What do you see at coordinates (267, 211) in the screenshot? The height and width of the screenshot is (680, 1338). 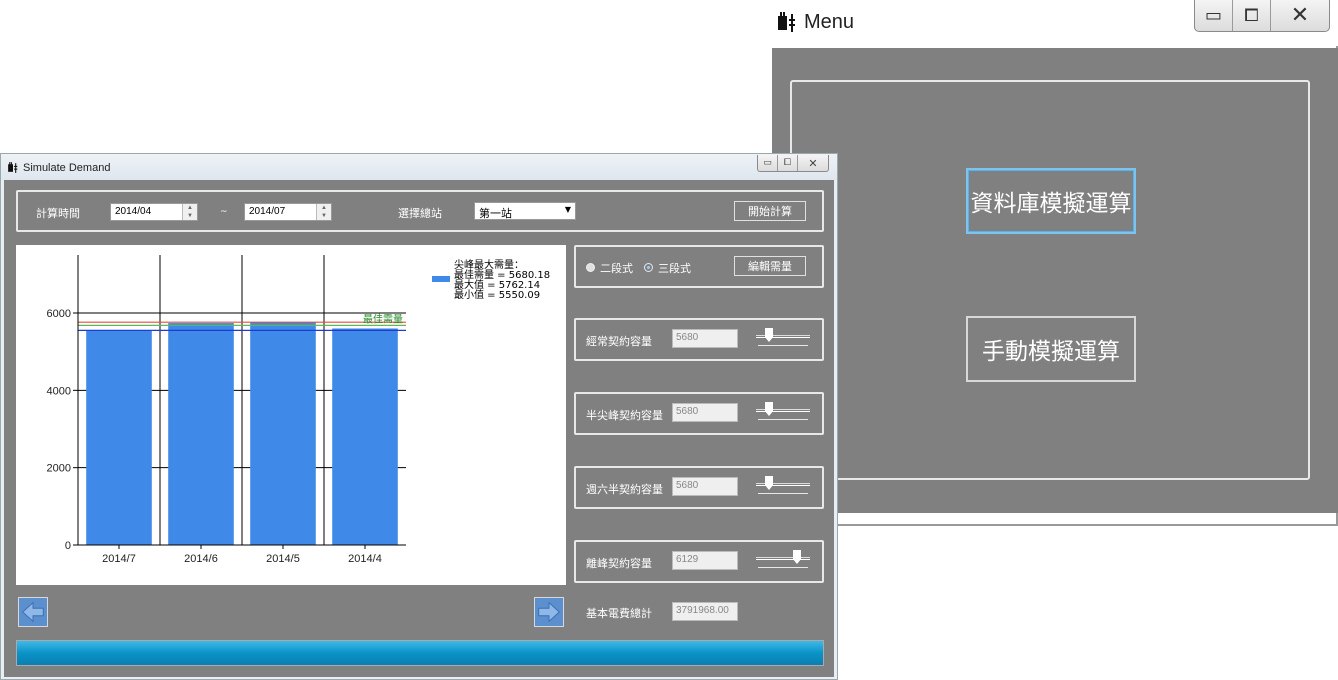 I see `end-date-value: 2014/07` at bounding box center [267, 211].